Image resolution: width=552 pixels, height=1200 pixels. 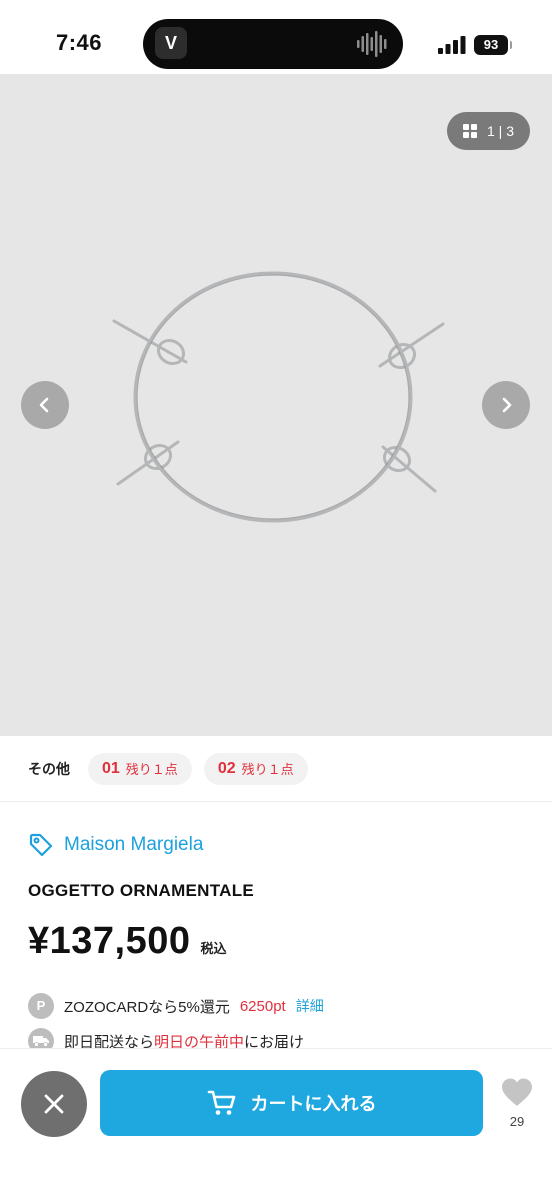 What do you see at coordinates (313, 1104) in the screenshot?
I see `add-to-cart-label: カートに入れる` at bounding box center [313, 1104].